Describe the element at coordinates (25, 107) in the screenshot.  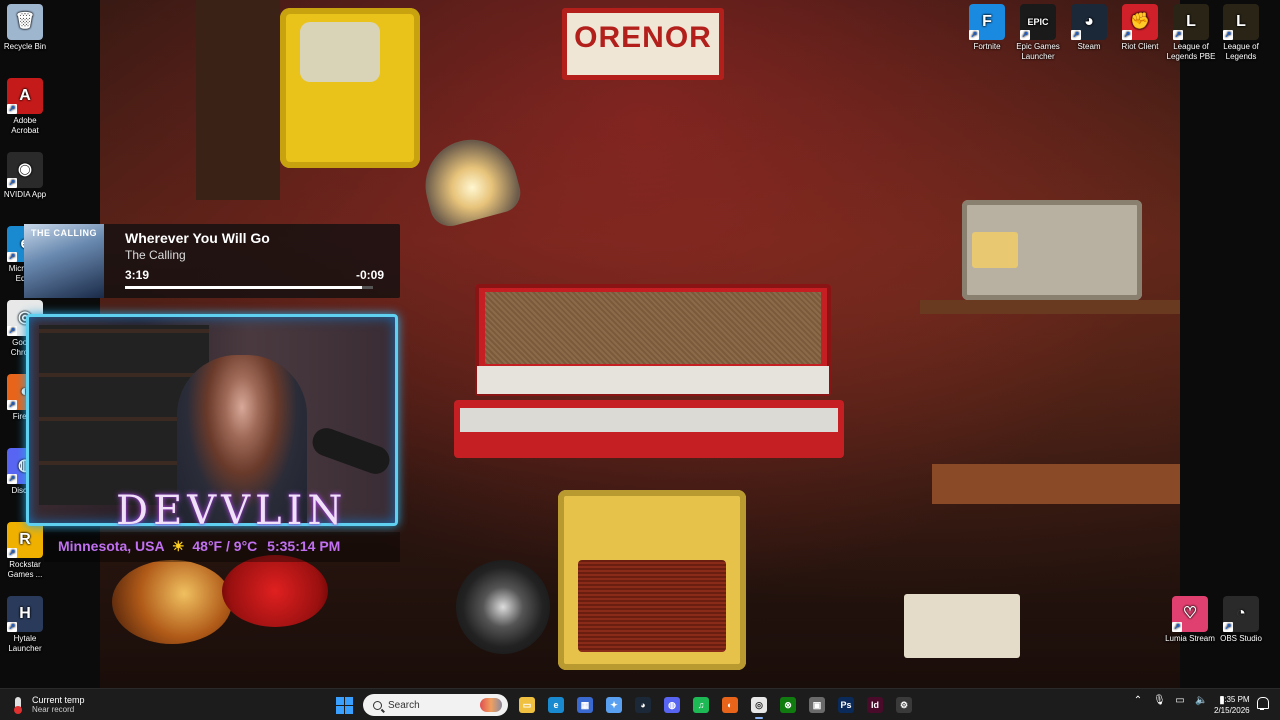
I see `desktop-icon-acrobat: A ↗ Adobe Acrobat` at that location.